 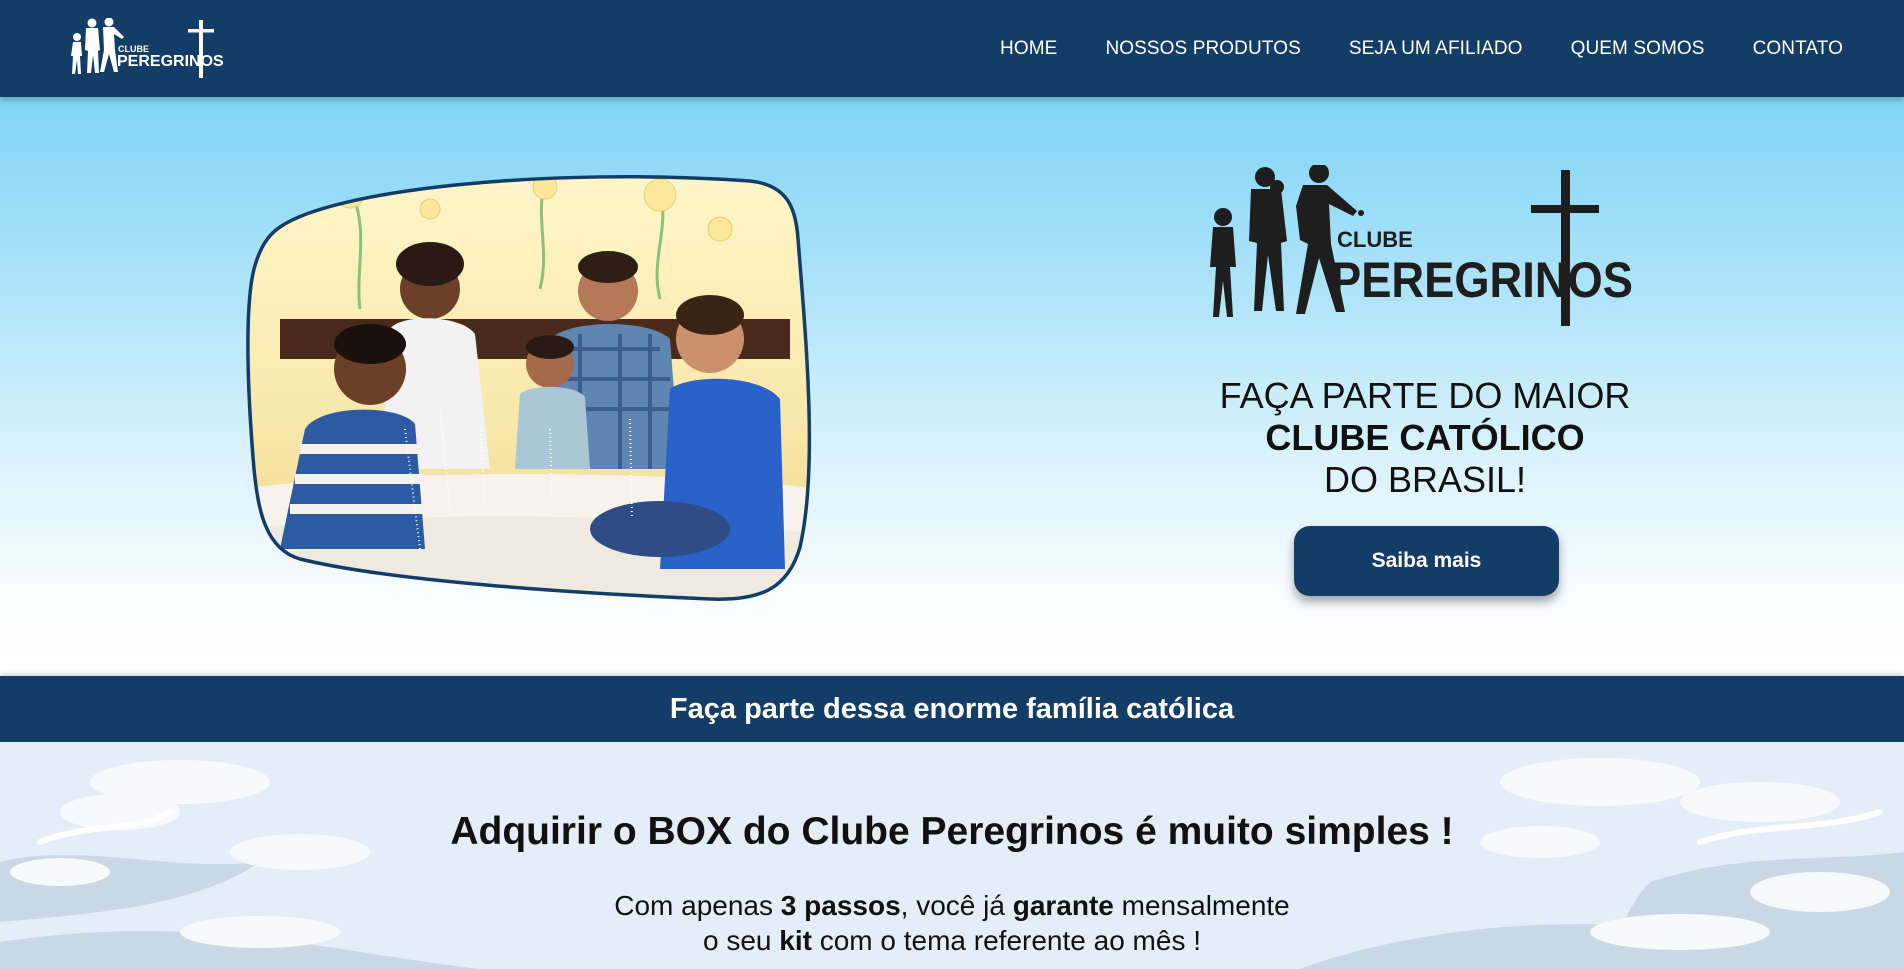 What do you see at coordinates (1375, 239) in the screenshot?
I see `logo-clube-text: CLUBE` at bounding box center [1375, 239].